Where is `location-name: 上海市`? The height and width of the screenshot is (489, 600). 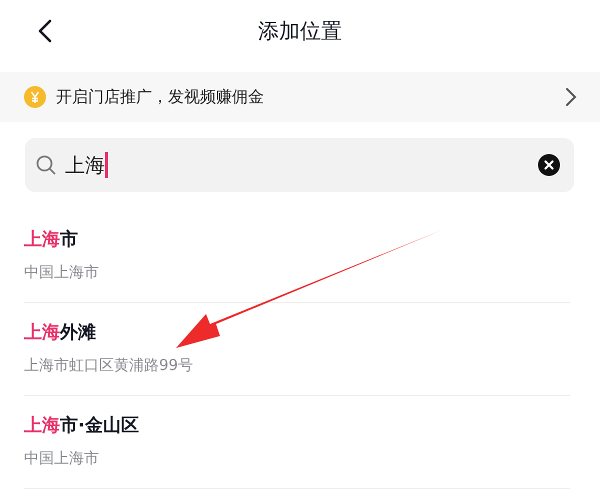
location-name: 上海市 is located at coordinates (51, 240).